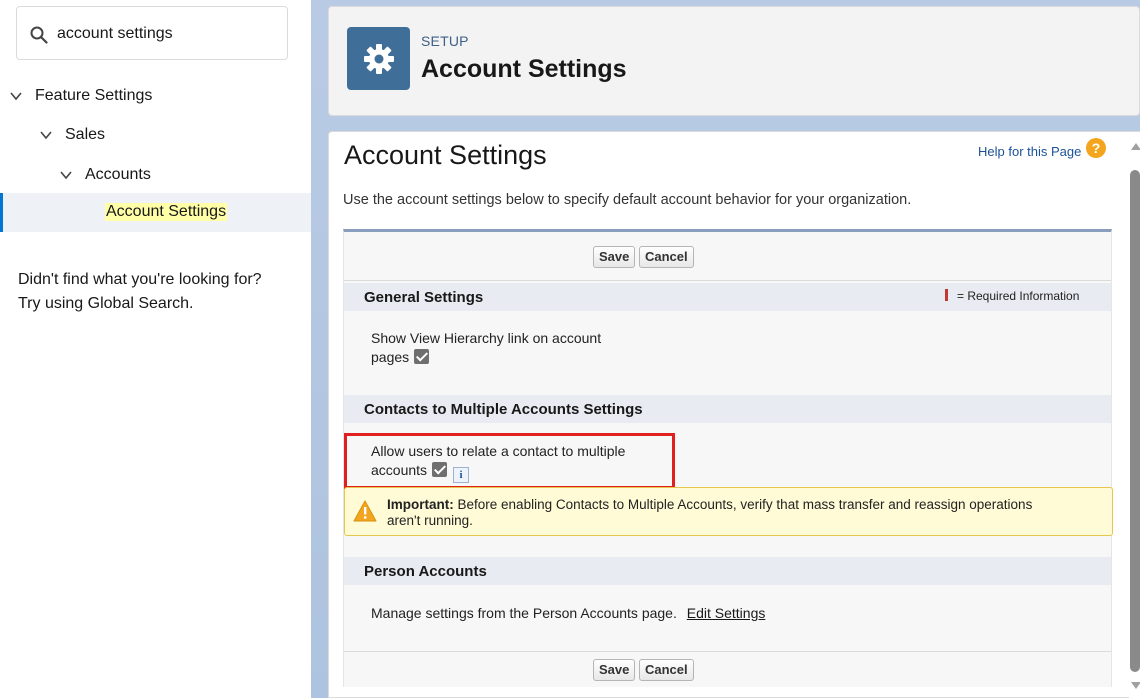  I want to click on setting-label-line1: Show View Hierarchy link on account, so click(486, 338).